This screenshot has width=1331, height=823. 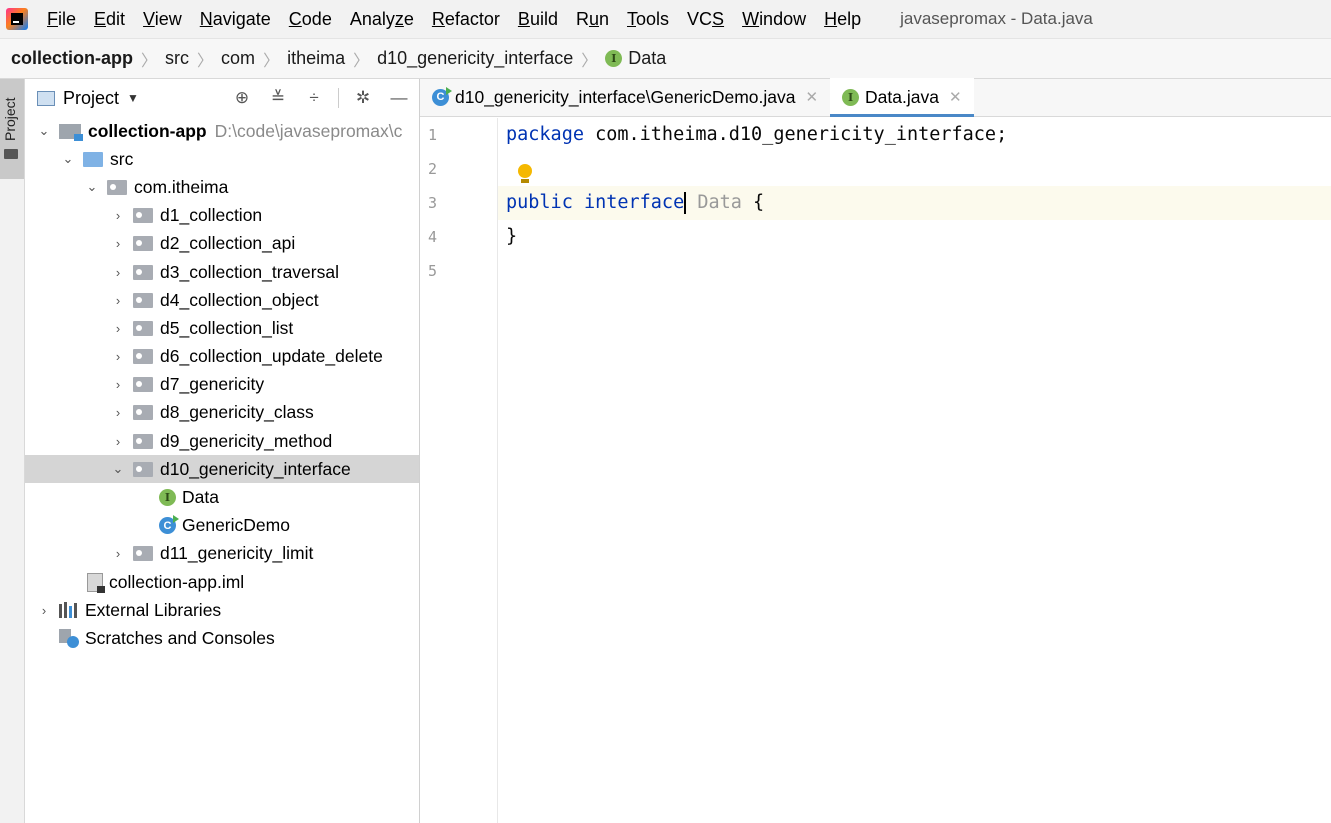 What do you see at coordinates (466, 19) in the screenshot?
I see `menu-refactor: Refactor` at bounding box center [466, 19].